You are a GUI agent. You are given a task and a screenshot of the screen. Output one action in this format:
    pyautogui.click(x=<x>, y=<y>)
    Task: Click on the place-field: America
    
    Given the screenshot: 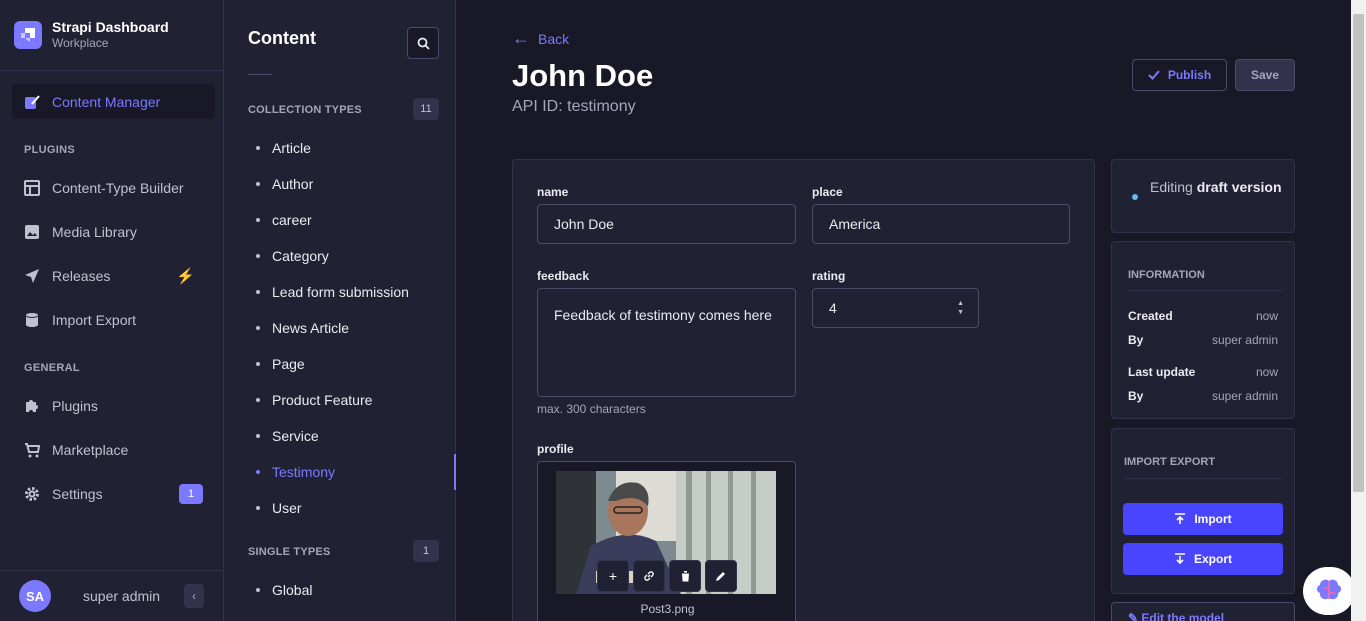 What is the action you would take?
    pyautogui.click(x=941, y=224)
    